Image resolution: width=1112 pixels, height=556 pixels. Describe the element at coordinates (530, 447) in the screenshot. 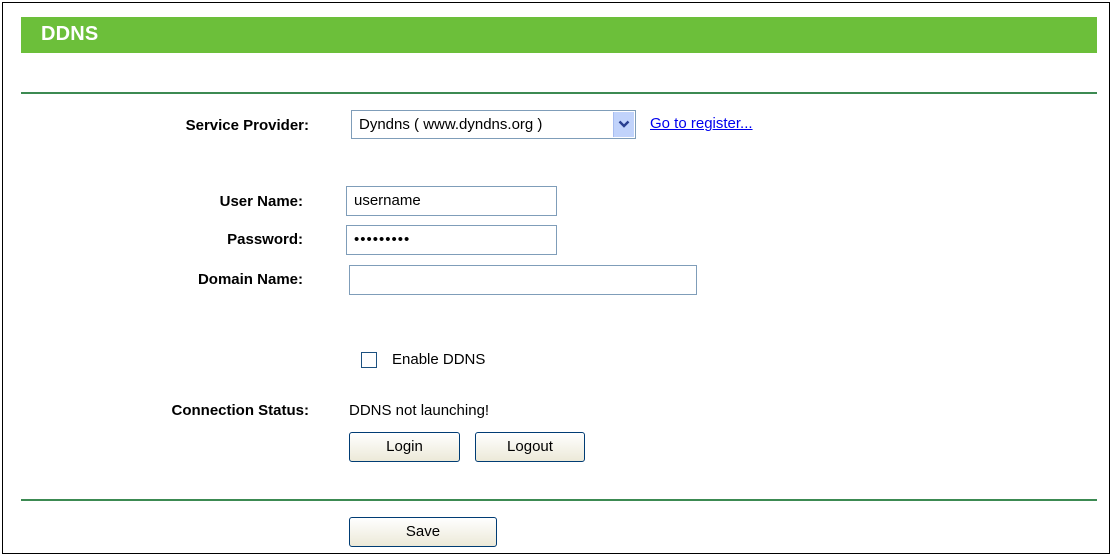

I see `logout-button: Logout` at that location.